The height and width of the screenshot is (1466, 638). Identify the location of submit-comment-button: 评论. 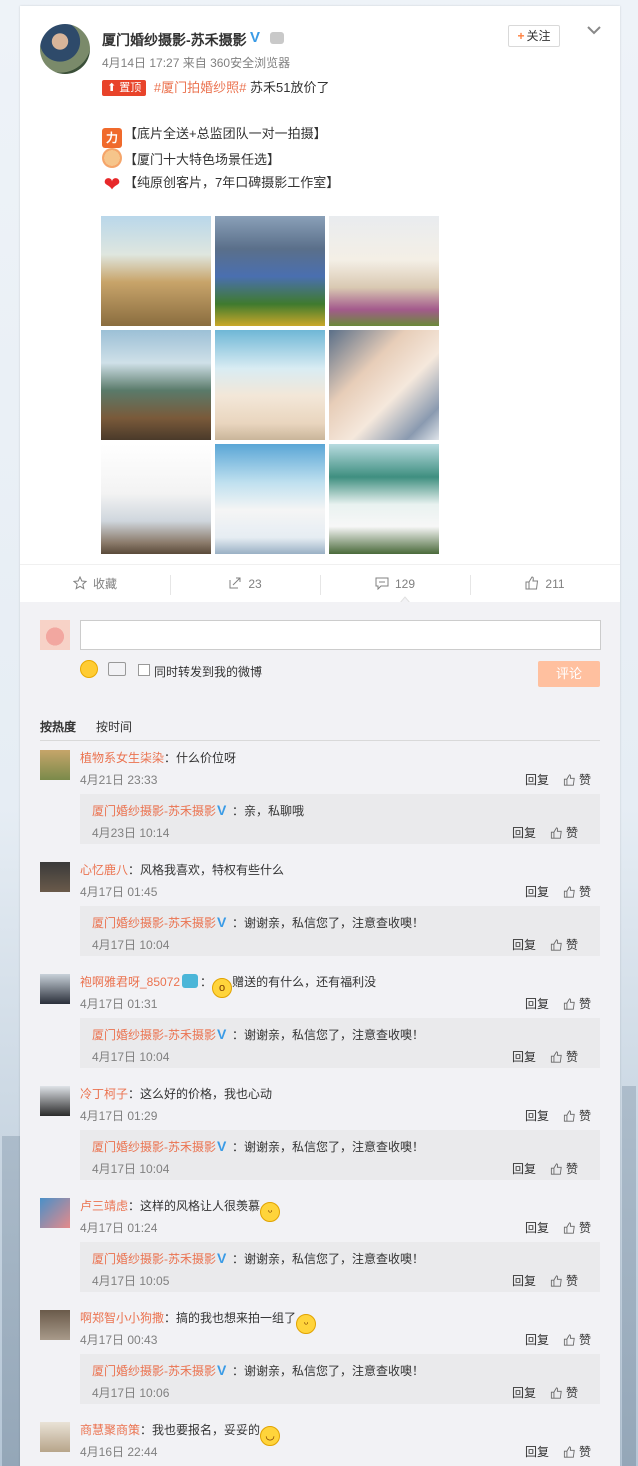
(569, 674).